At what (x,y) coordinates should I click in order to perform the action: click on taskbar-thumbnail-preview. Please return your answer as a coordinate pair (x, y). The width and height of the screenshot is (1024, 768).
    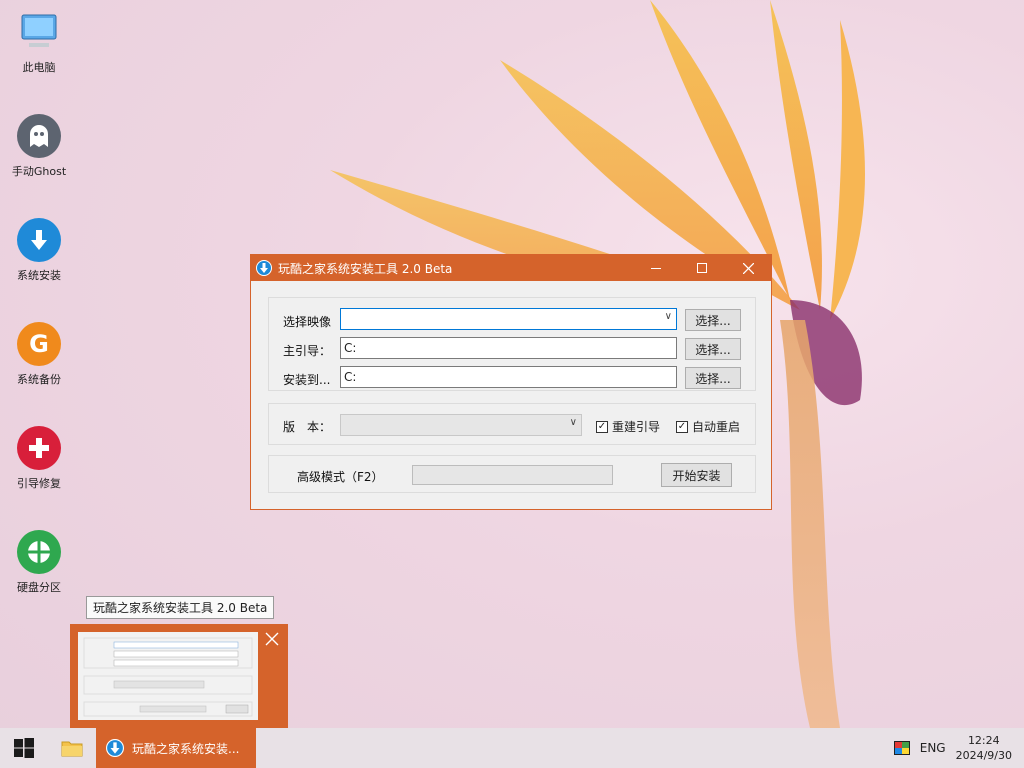
    Looking at the image, I should click on (179, 676).